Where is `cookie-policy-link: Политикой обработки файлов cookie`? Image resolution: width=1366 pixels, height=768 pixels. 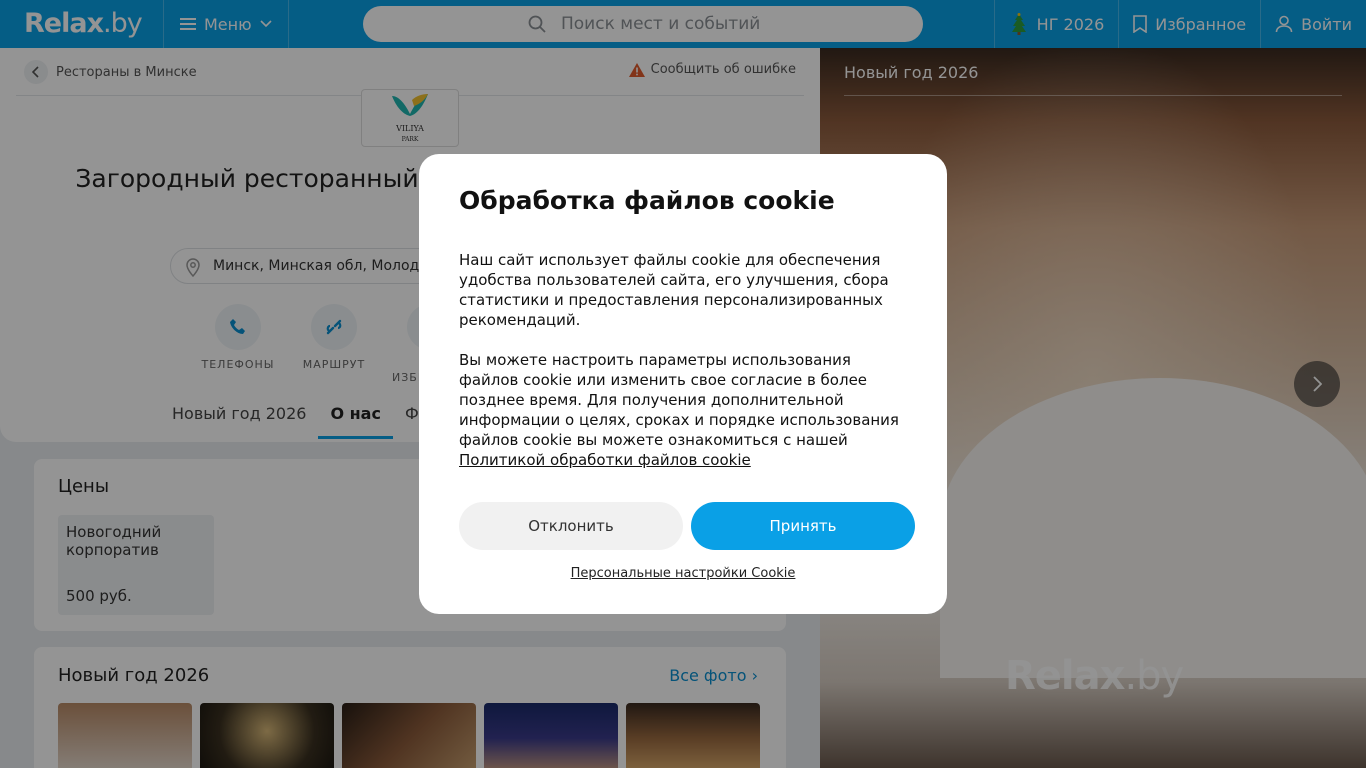
cookie-policy-link: Политикой обработки файлов cookie is located at coordinates (605, 460).